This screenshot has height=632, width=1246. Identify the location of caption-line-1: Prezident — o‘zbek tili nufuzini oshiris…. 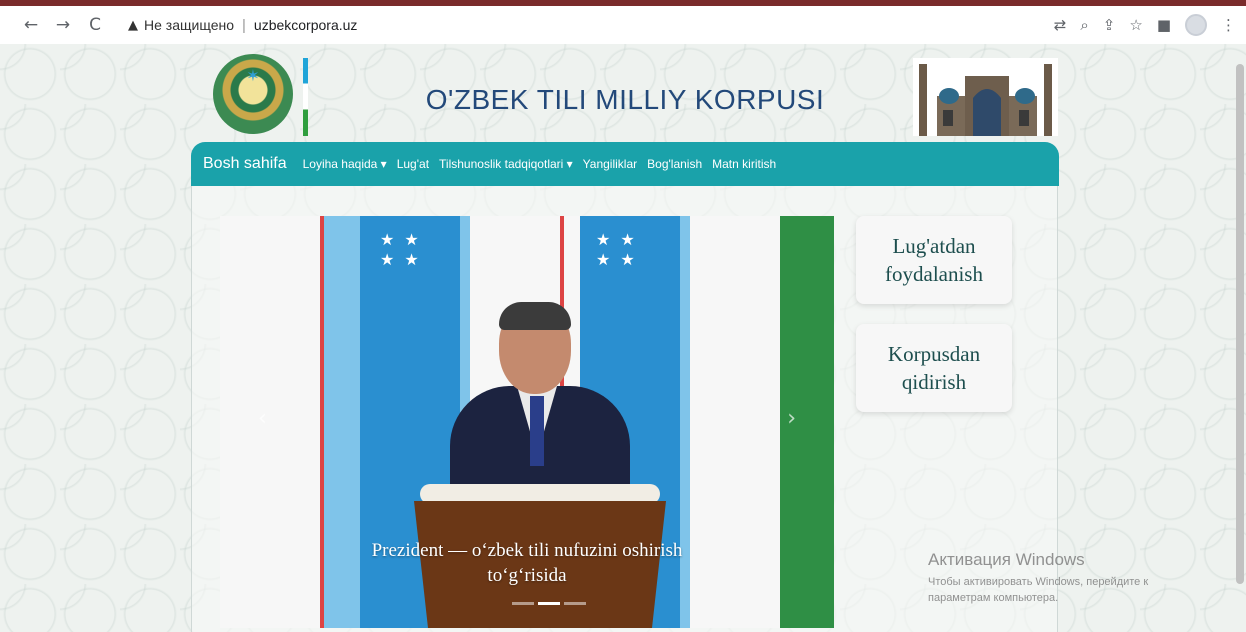
(527, 550).